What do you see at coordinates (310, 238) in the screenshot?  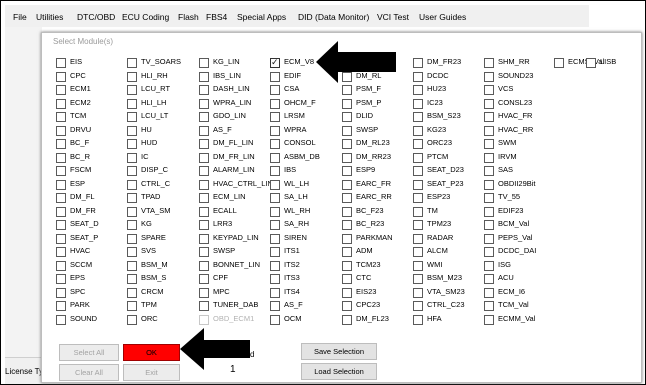 I see `module-option: SIREN` at bounding box center [310, 238].